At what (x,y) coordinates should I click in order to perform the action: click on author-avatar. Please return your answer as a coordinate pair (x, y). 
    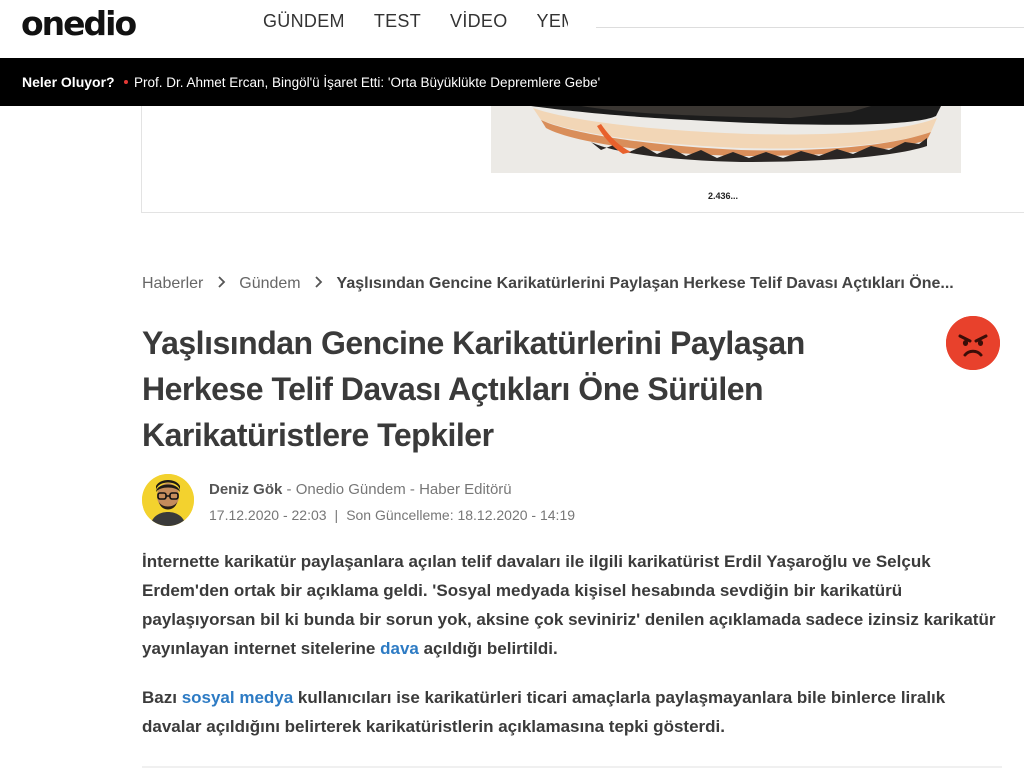
    Looking at the image, I should click on (168, 500).